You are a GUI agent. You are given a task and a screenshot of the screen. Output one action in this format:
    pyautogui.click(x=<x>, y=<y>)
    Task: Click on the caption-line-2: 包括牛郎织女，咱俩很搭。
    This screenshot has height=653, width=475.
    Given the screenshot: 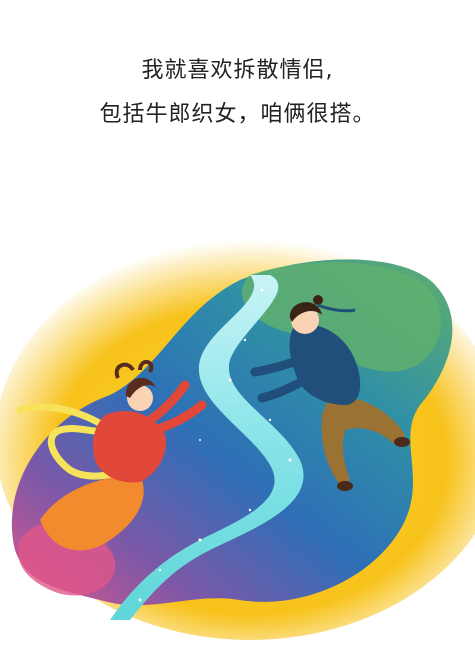 What is the action you would take?
    pyautogui.click(x=237, y=114)
    